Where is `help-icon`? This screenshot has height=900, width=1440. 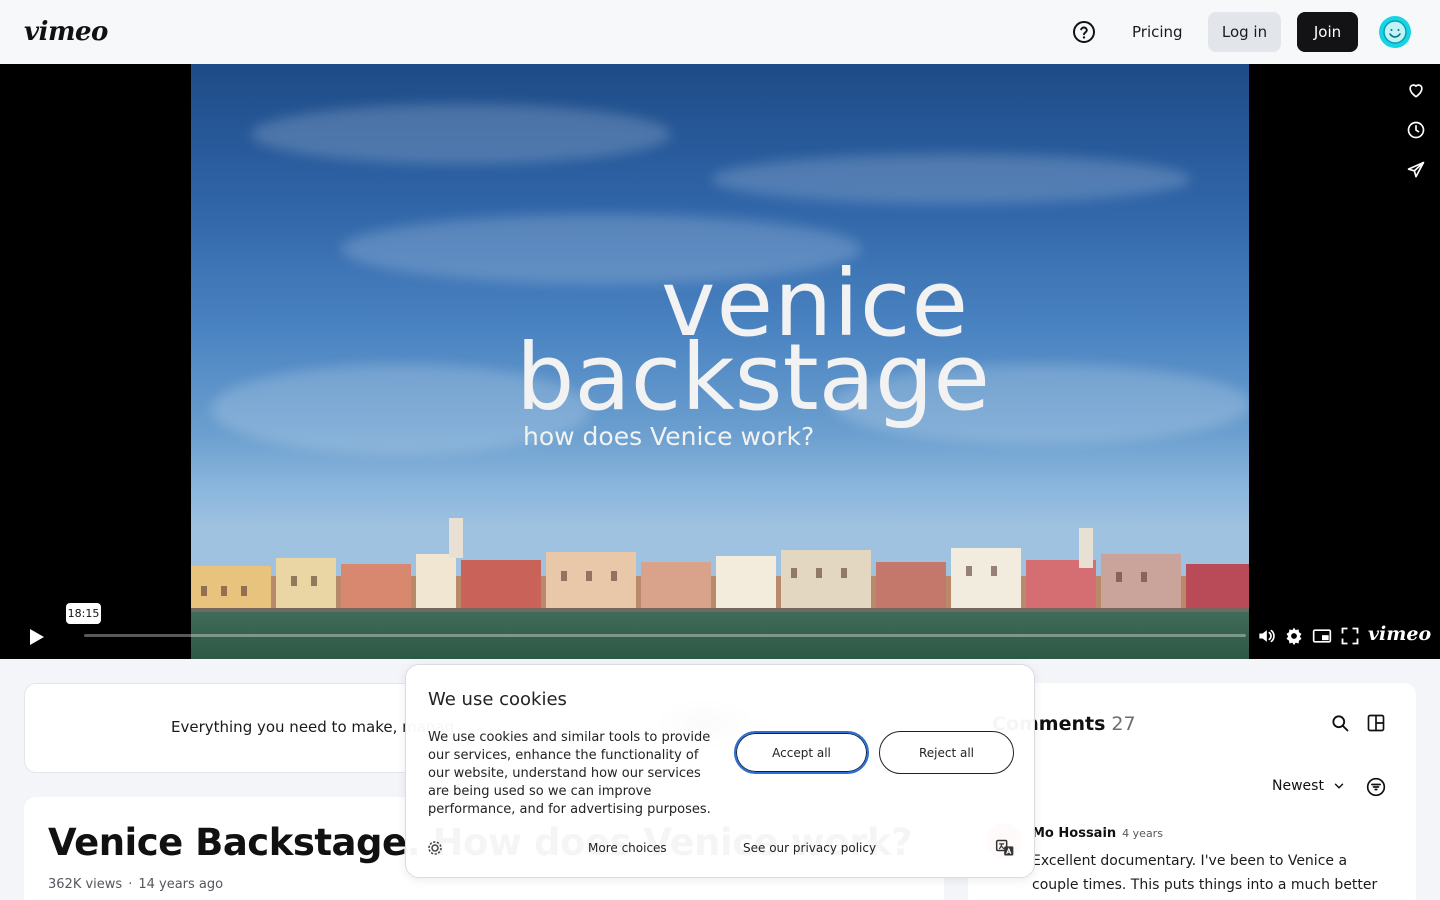 help-icon is located at coordinates (1084, 32).